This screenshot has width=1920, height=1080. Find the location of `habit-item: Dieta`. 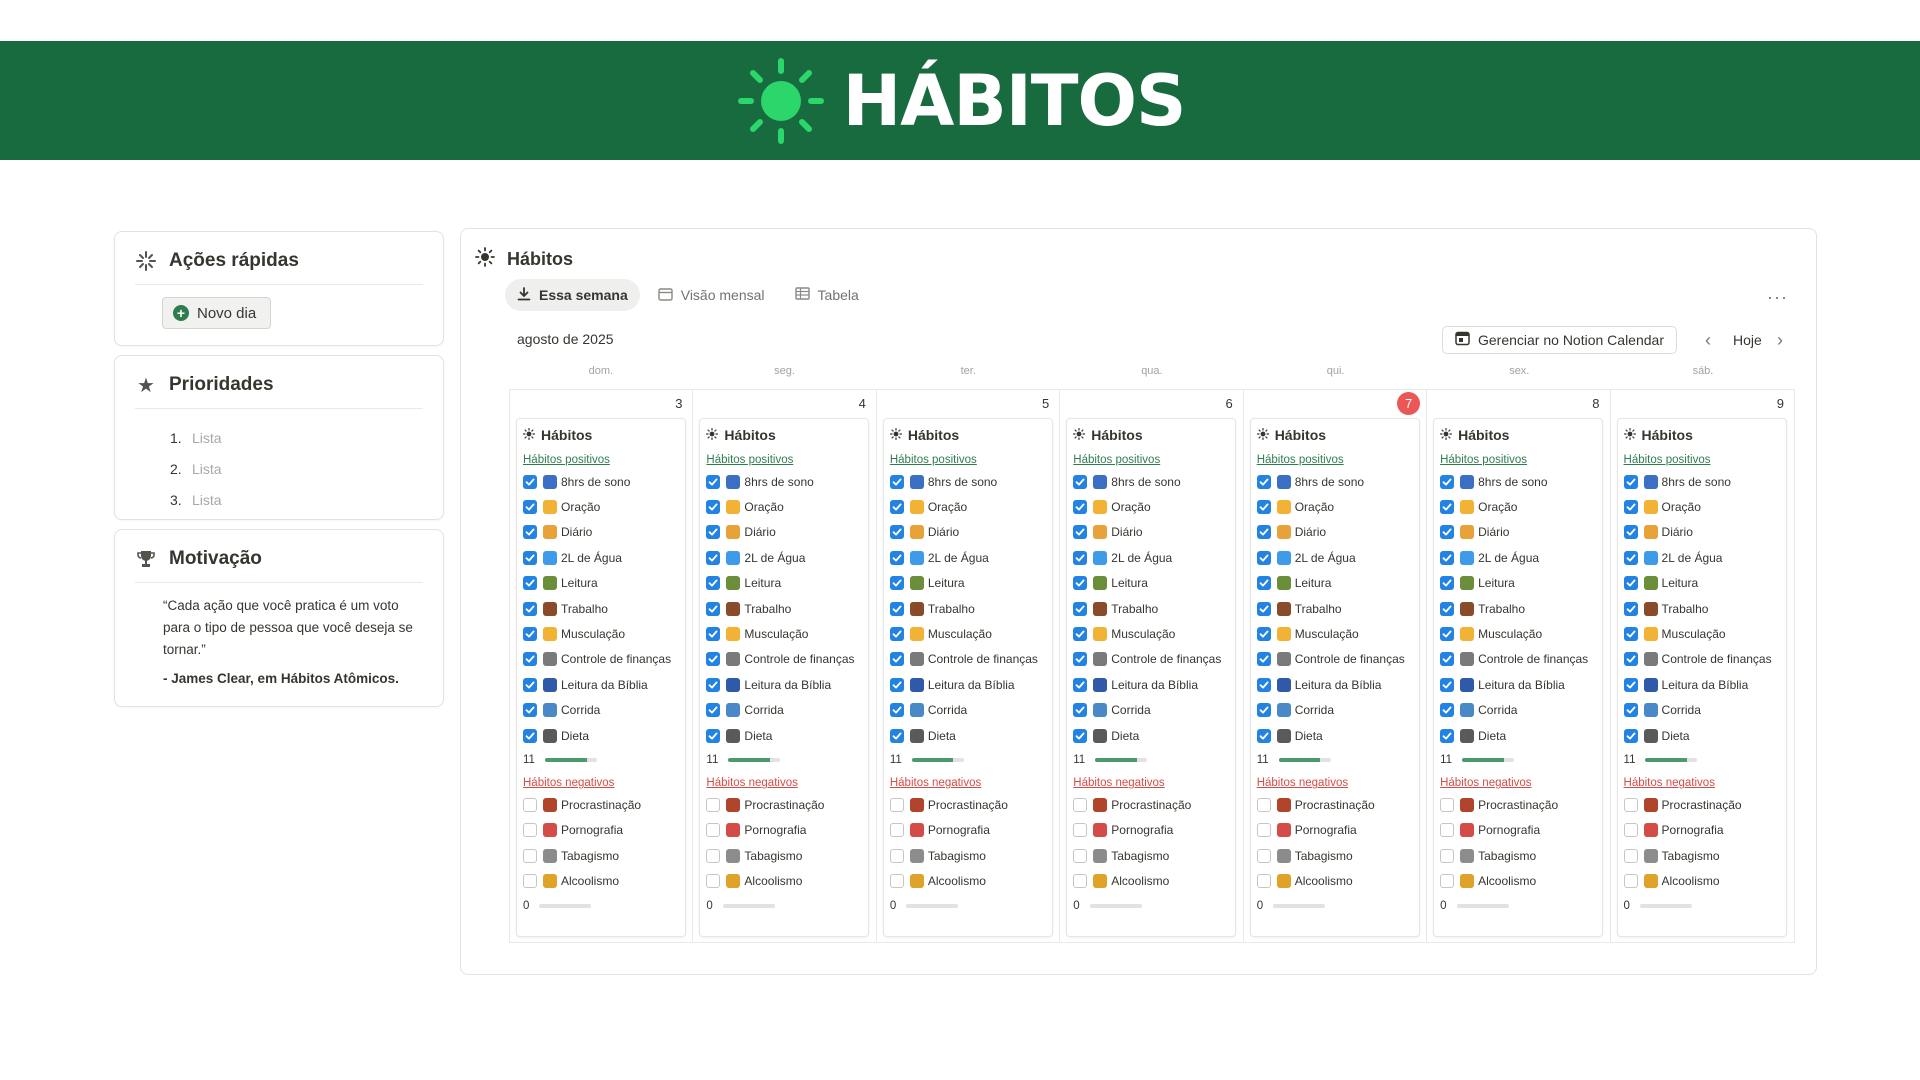

habit-item: Dieta is located at coordinates (1701, 735).